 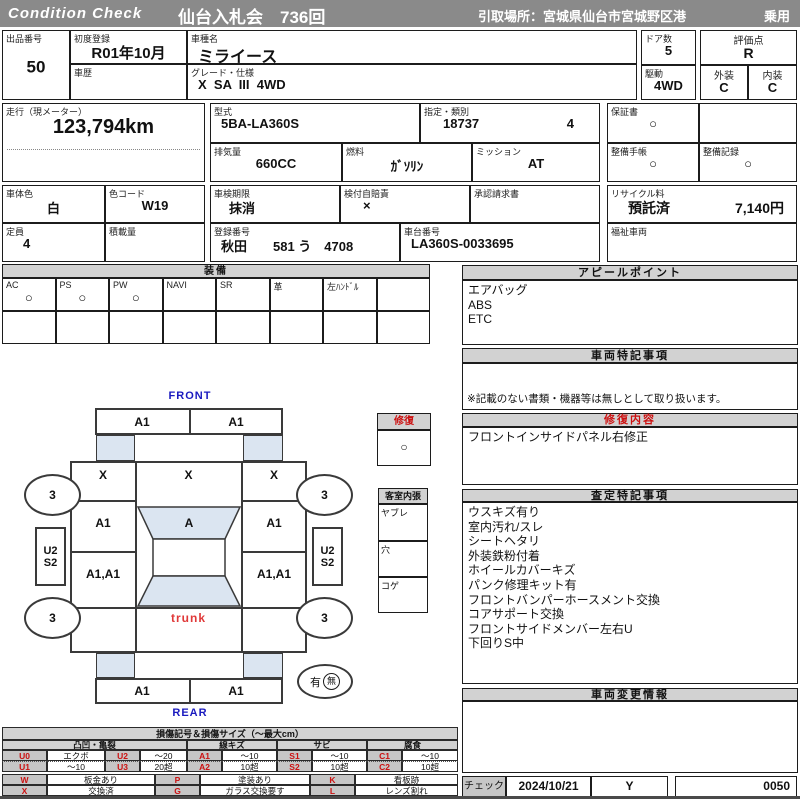 I want to click on equipment-cell-ac: AC ○, so click(x=29, y=294).